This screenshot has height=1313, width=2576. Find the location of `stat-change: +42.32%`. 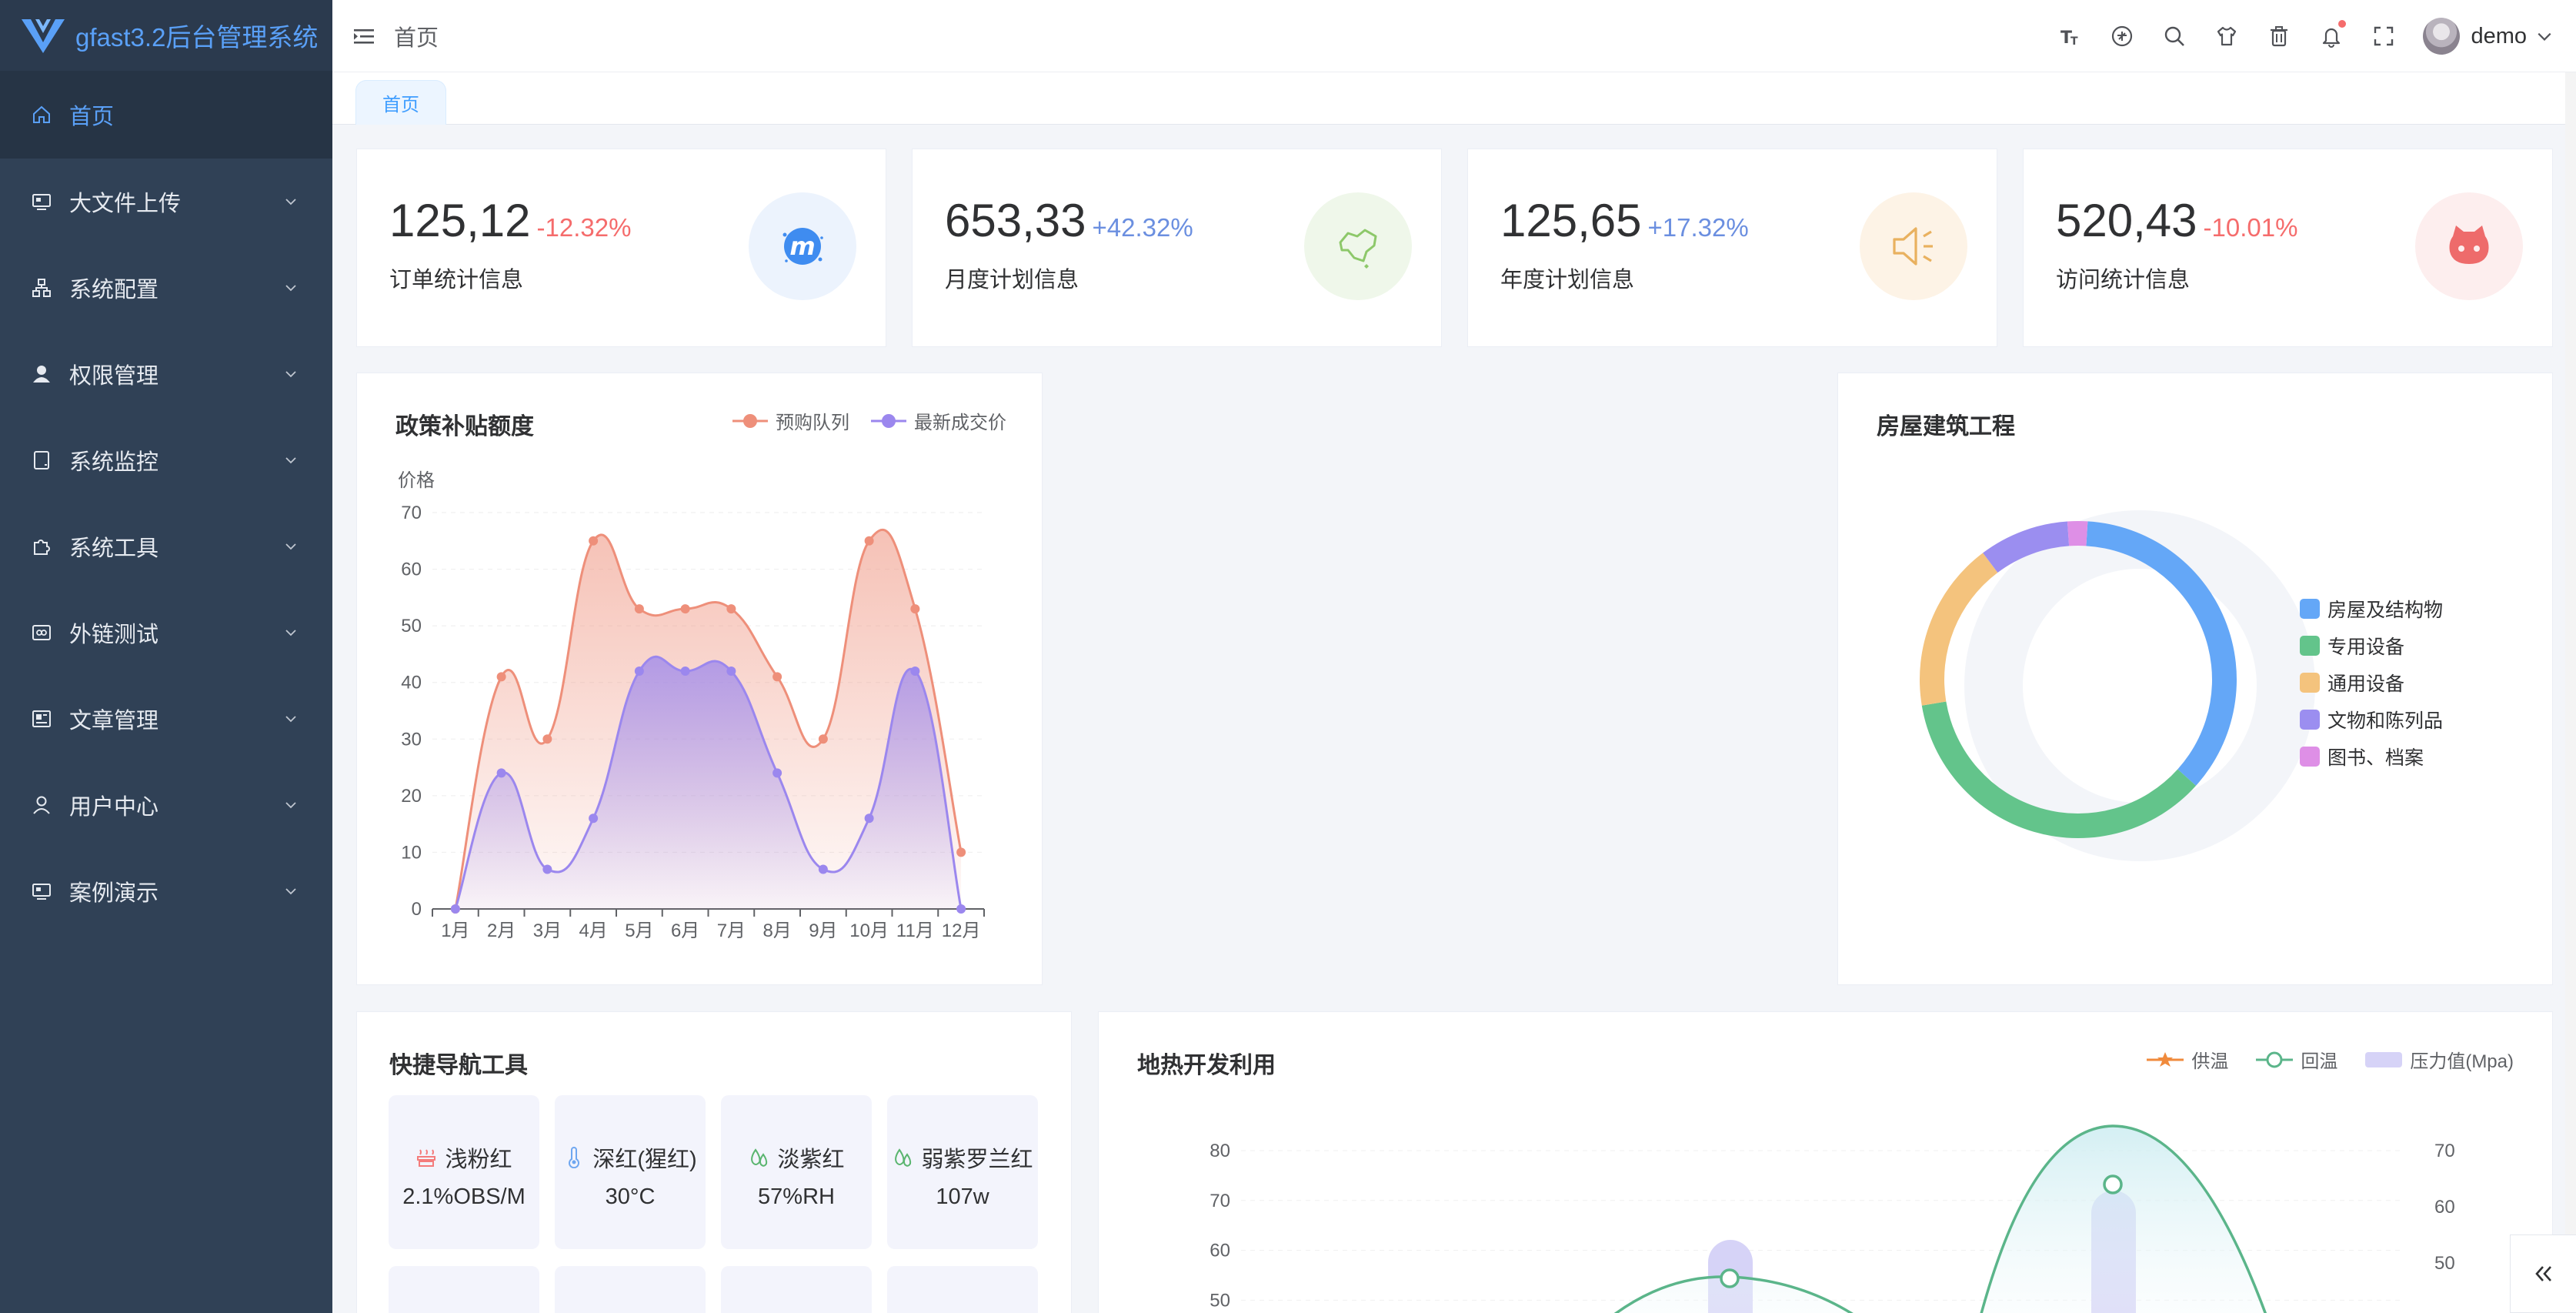

stat-change: +42.32% is located at coordinates (1143, 227).